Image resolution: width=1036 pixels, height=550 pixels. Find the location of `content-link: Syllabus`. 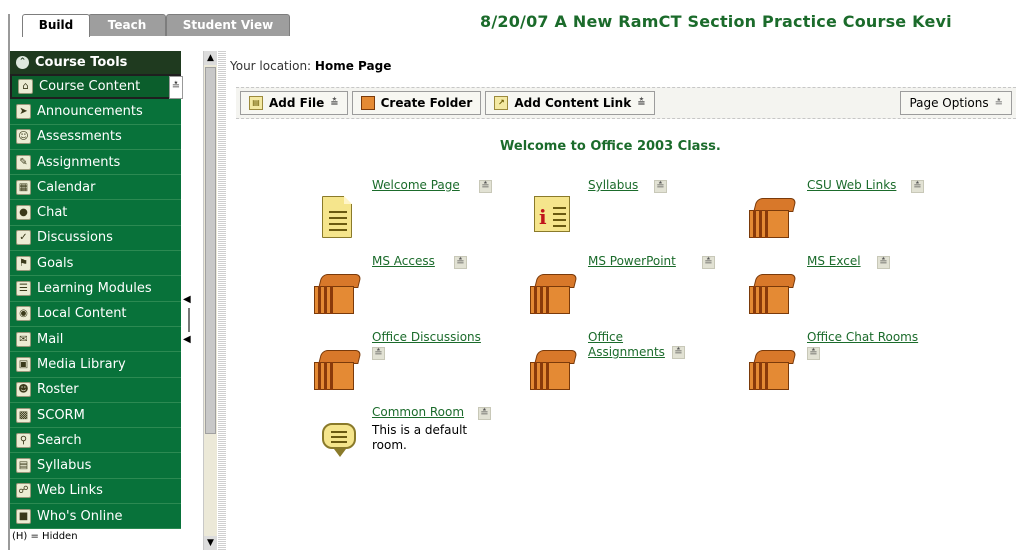

content-link: Syllabus is located at coordinates (613, 185).